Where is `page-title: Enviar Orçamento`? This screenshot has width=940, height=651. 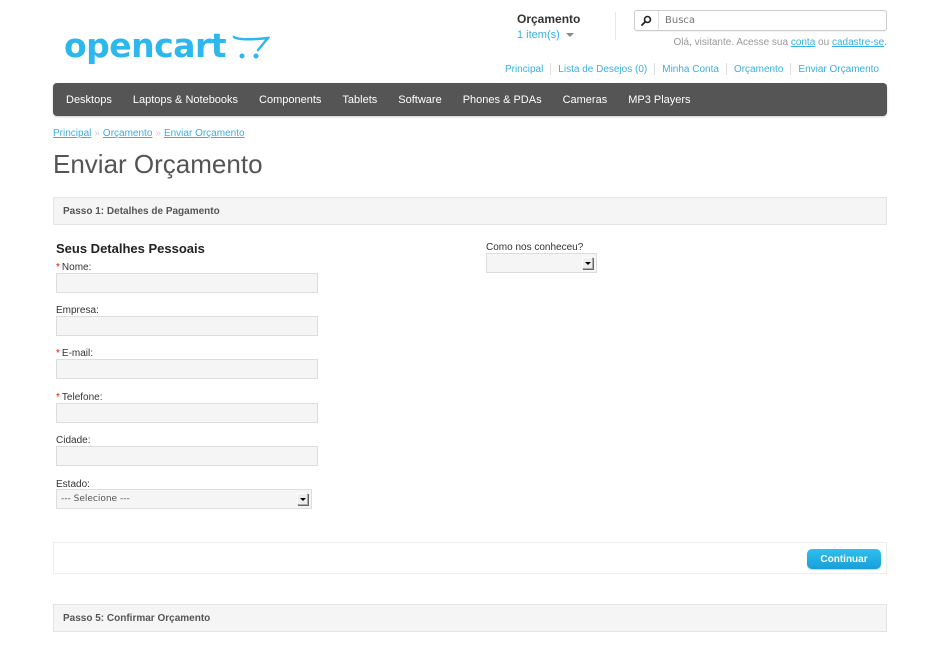 page-title: Enviar Orçamento is located at coordinates (158, 164).